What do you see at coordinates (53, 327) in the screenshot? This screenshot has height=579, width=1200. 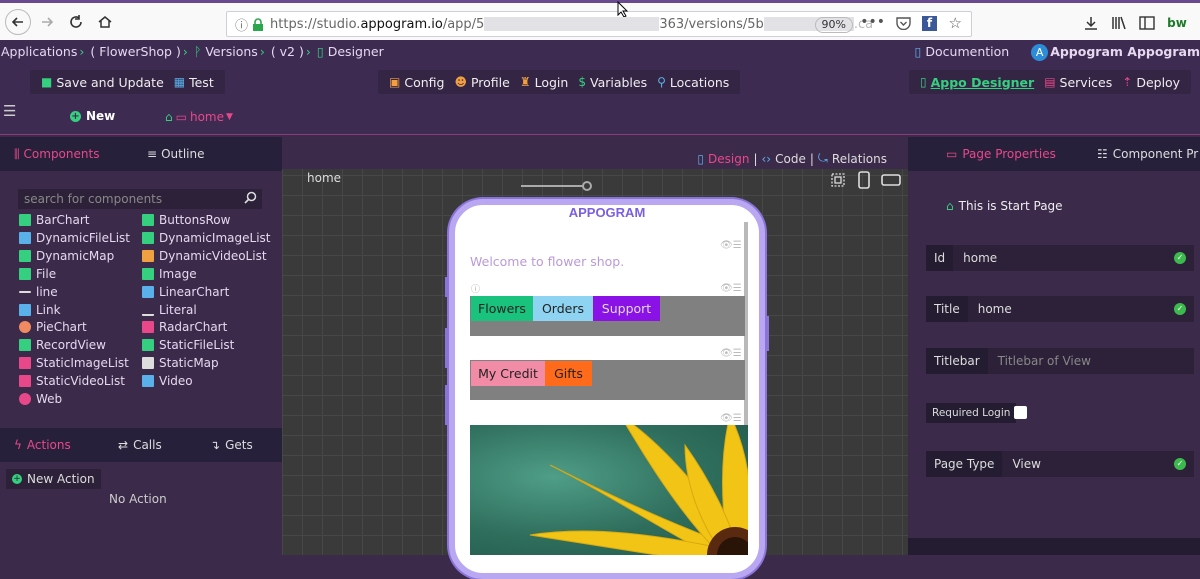 I see `component-item: PieChart` at bounding box center [53, 327].